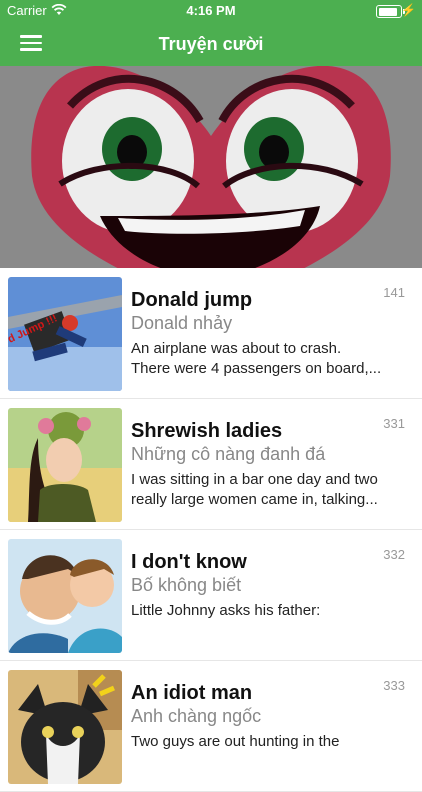  Describe the element at coordinates (228, 454) in the screenshot. I see `story-subtitle: Những cô nàng đanh đá` at that location.